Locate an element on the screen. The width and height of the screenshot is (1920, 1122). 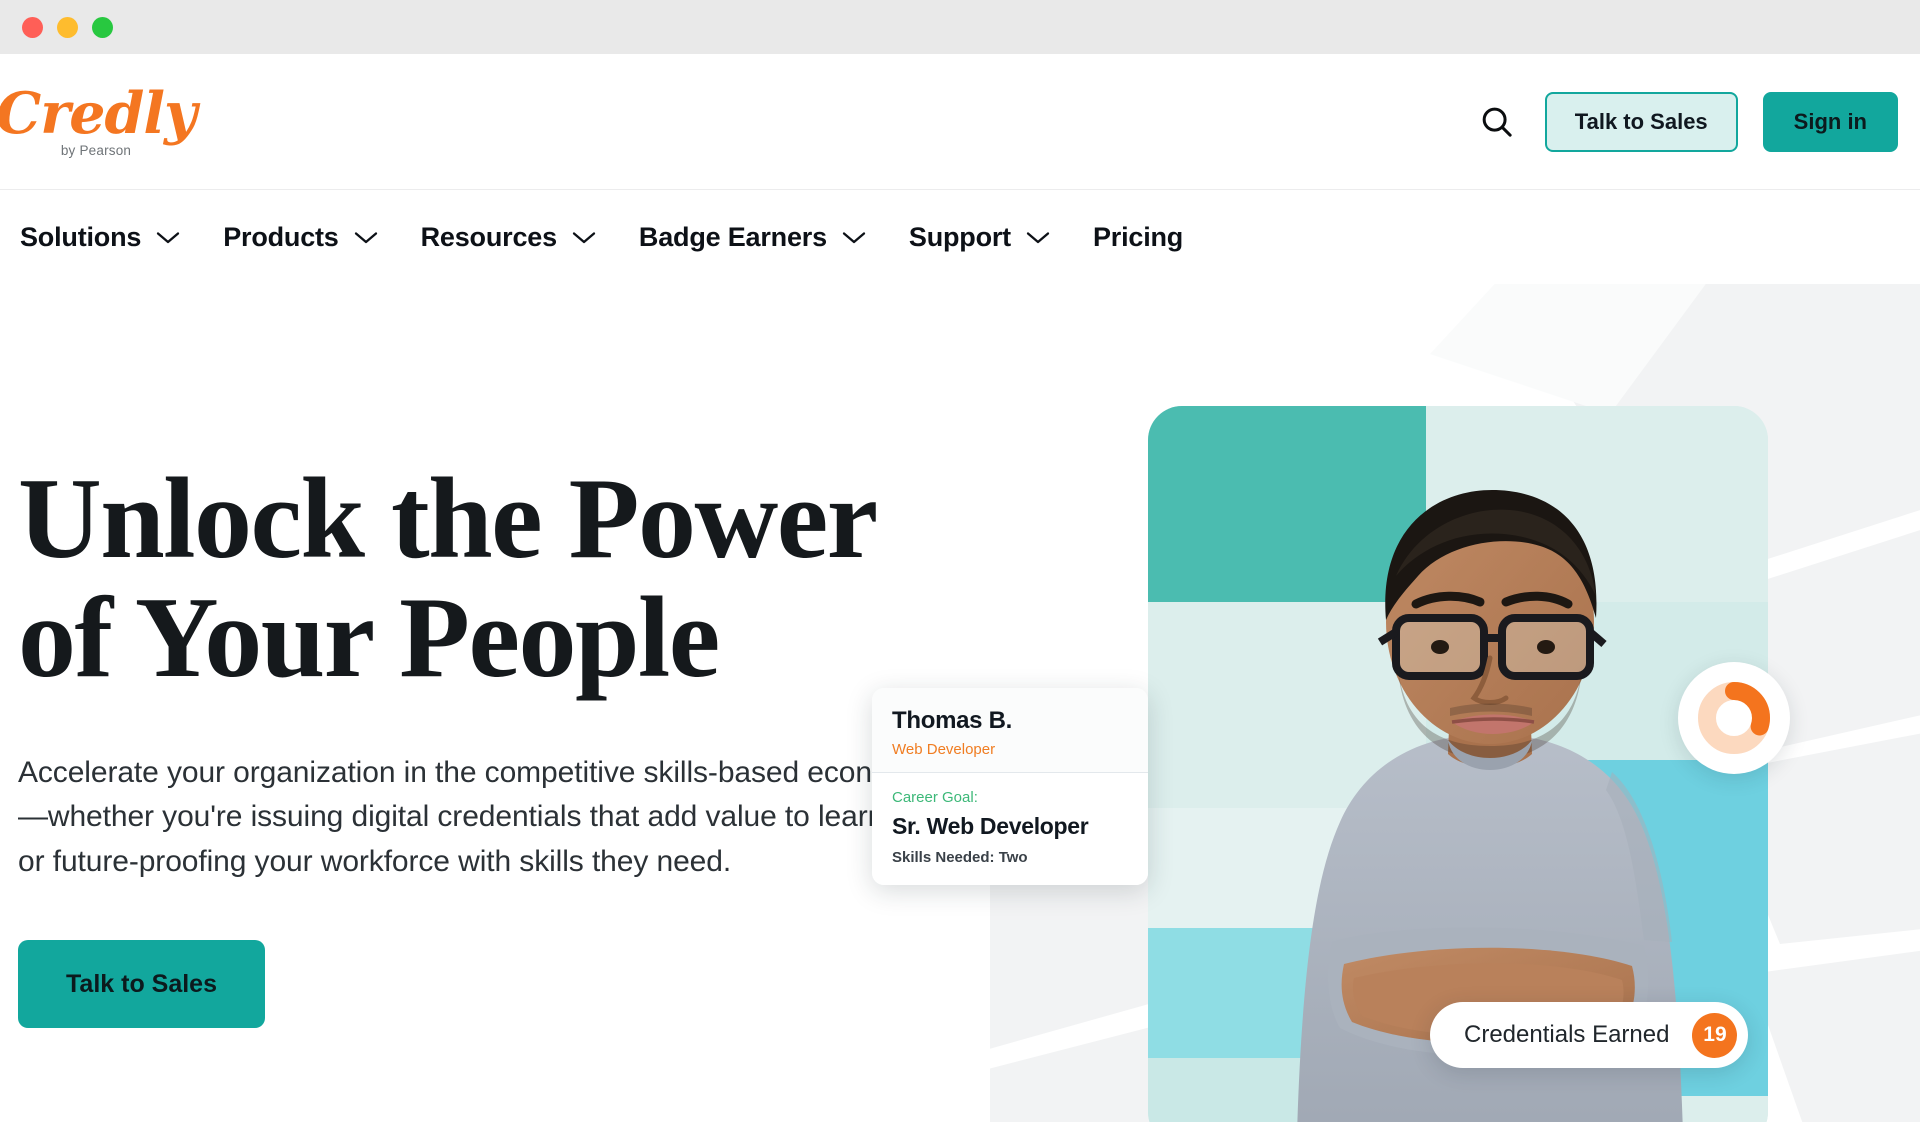
nav-item-solutions: Solutions is located at coordinates (100, 237).